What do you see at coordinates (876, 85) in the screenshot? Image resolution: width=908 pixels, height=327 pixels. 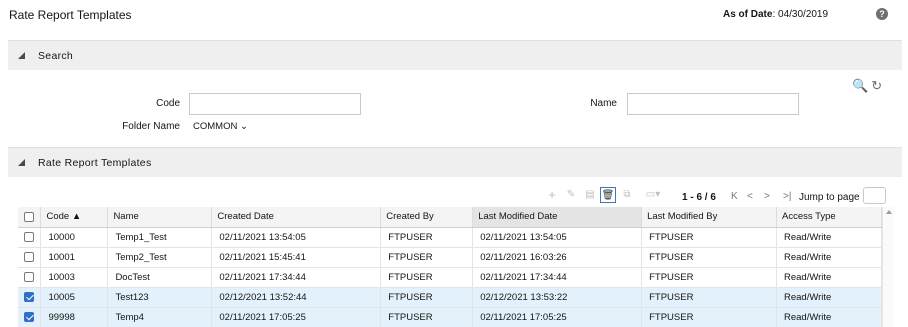 I see `reset-icon: ↻` at bounding box center [876, 85].